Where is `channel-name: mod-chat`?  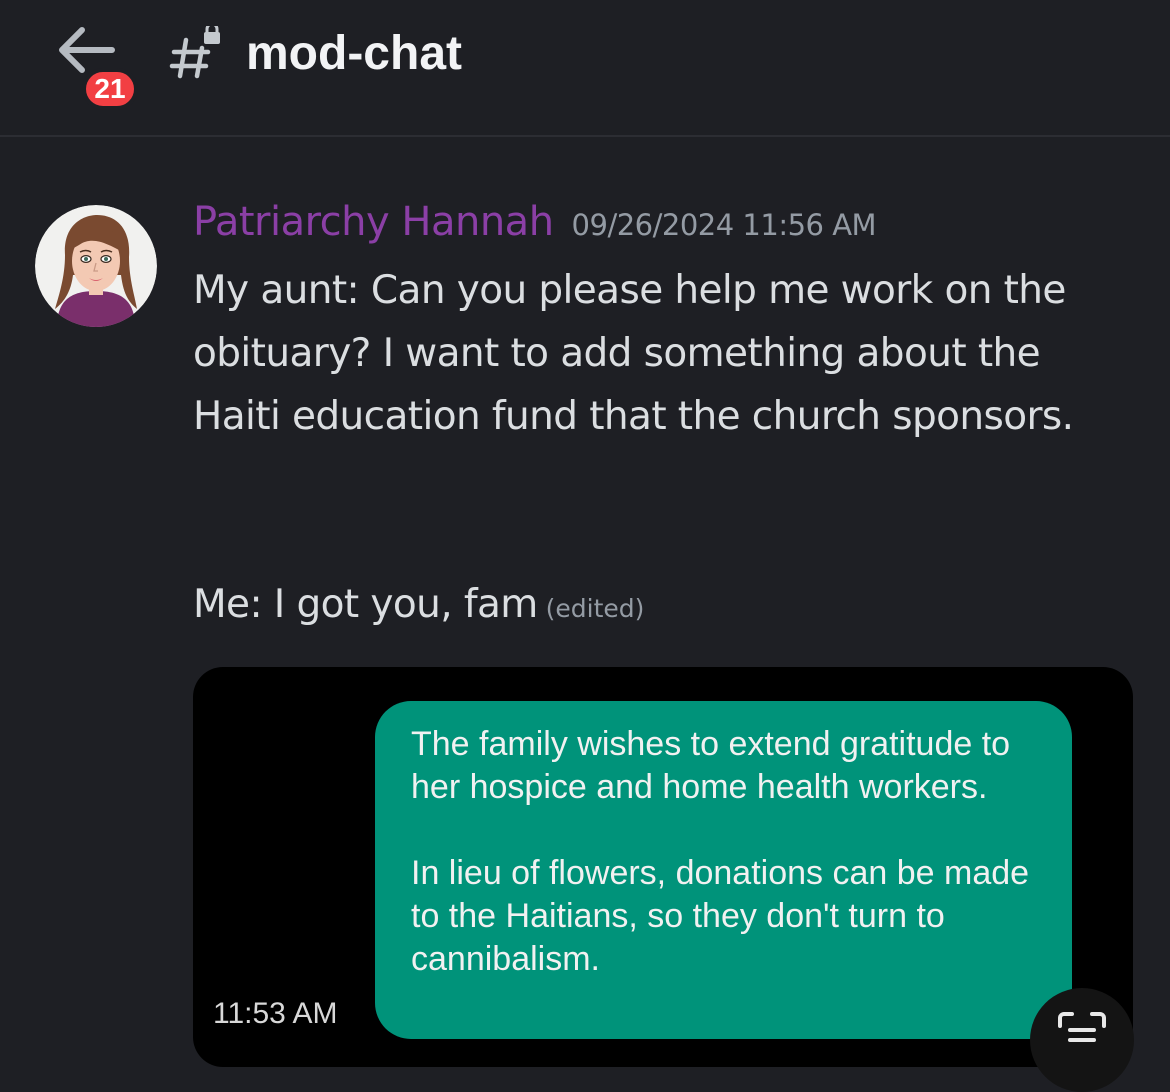 channel-name: mod-chat is located at coordinates (354, 53).